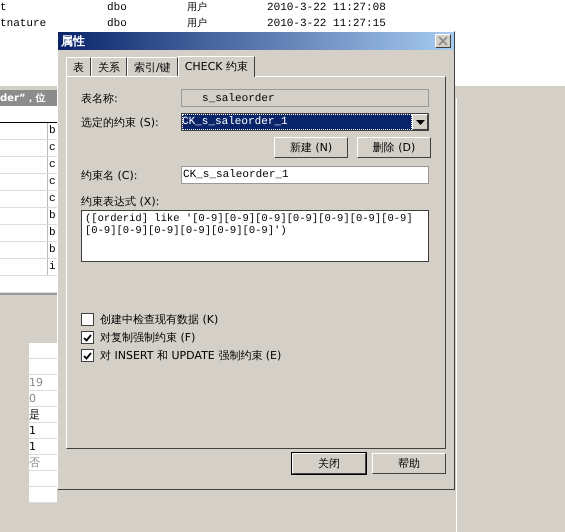 Image resolution: width=565 pixels, height=532 pixels. I want to click on constraint-name-field: CK_s_saleorder_1, so click(305, 175).